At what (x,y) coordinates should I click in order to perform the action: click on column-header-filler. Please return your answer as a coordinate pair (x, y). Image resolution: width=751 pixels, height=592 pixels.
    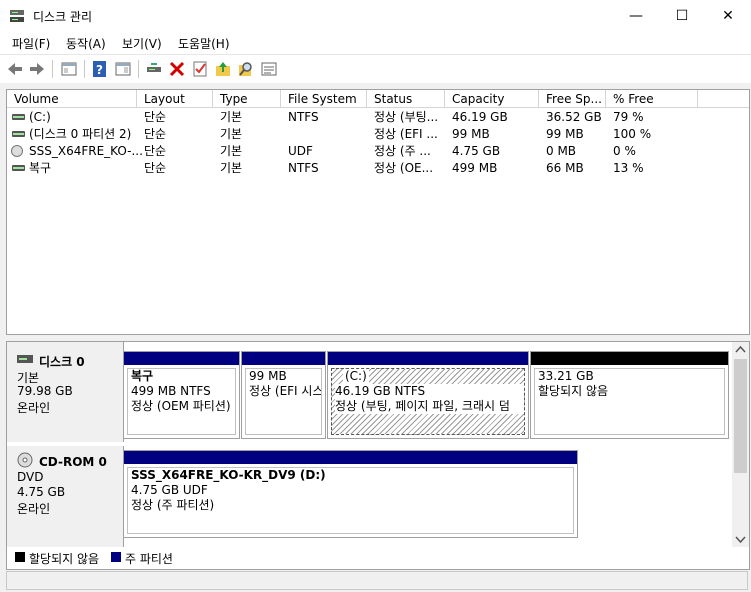
    Looking at the image, I should click on (723, 99).